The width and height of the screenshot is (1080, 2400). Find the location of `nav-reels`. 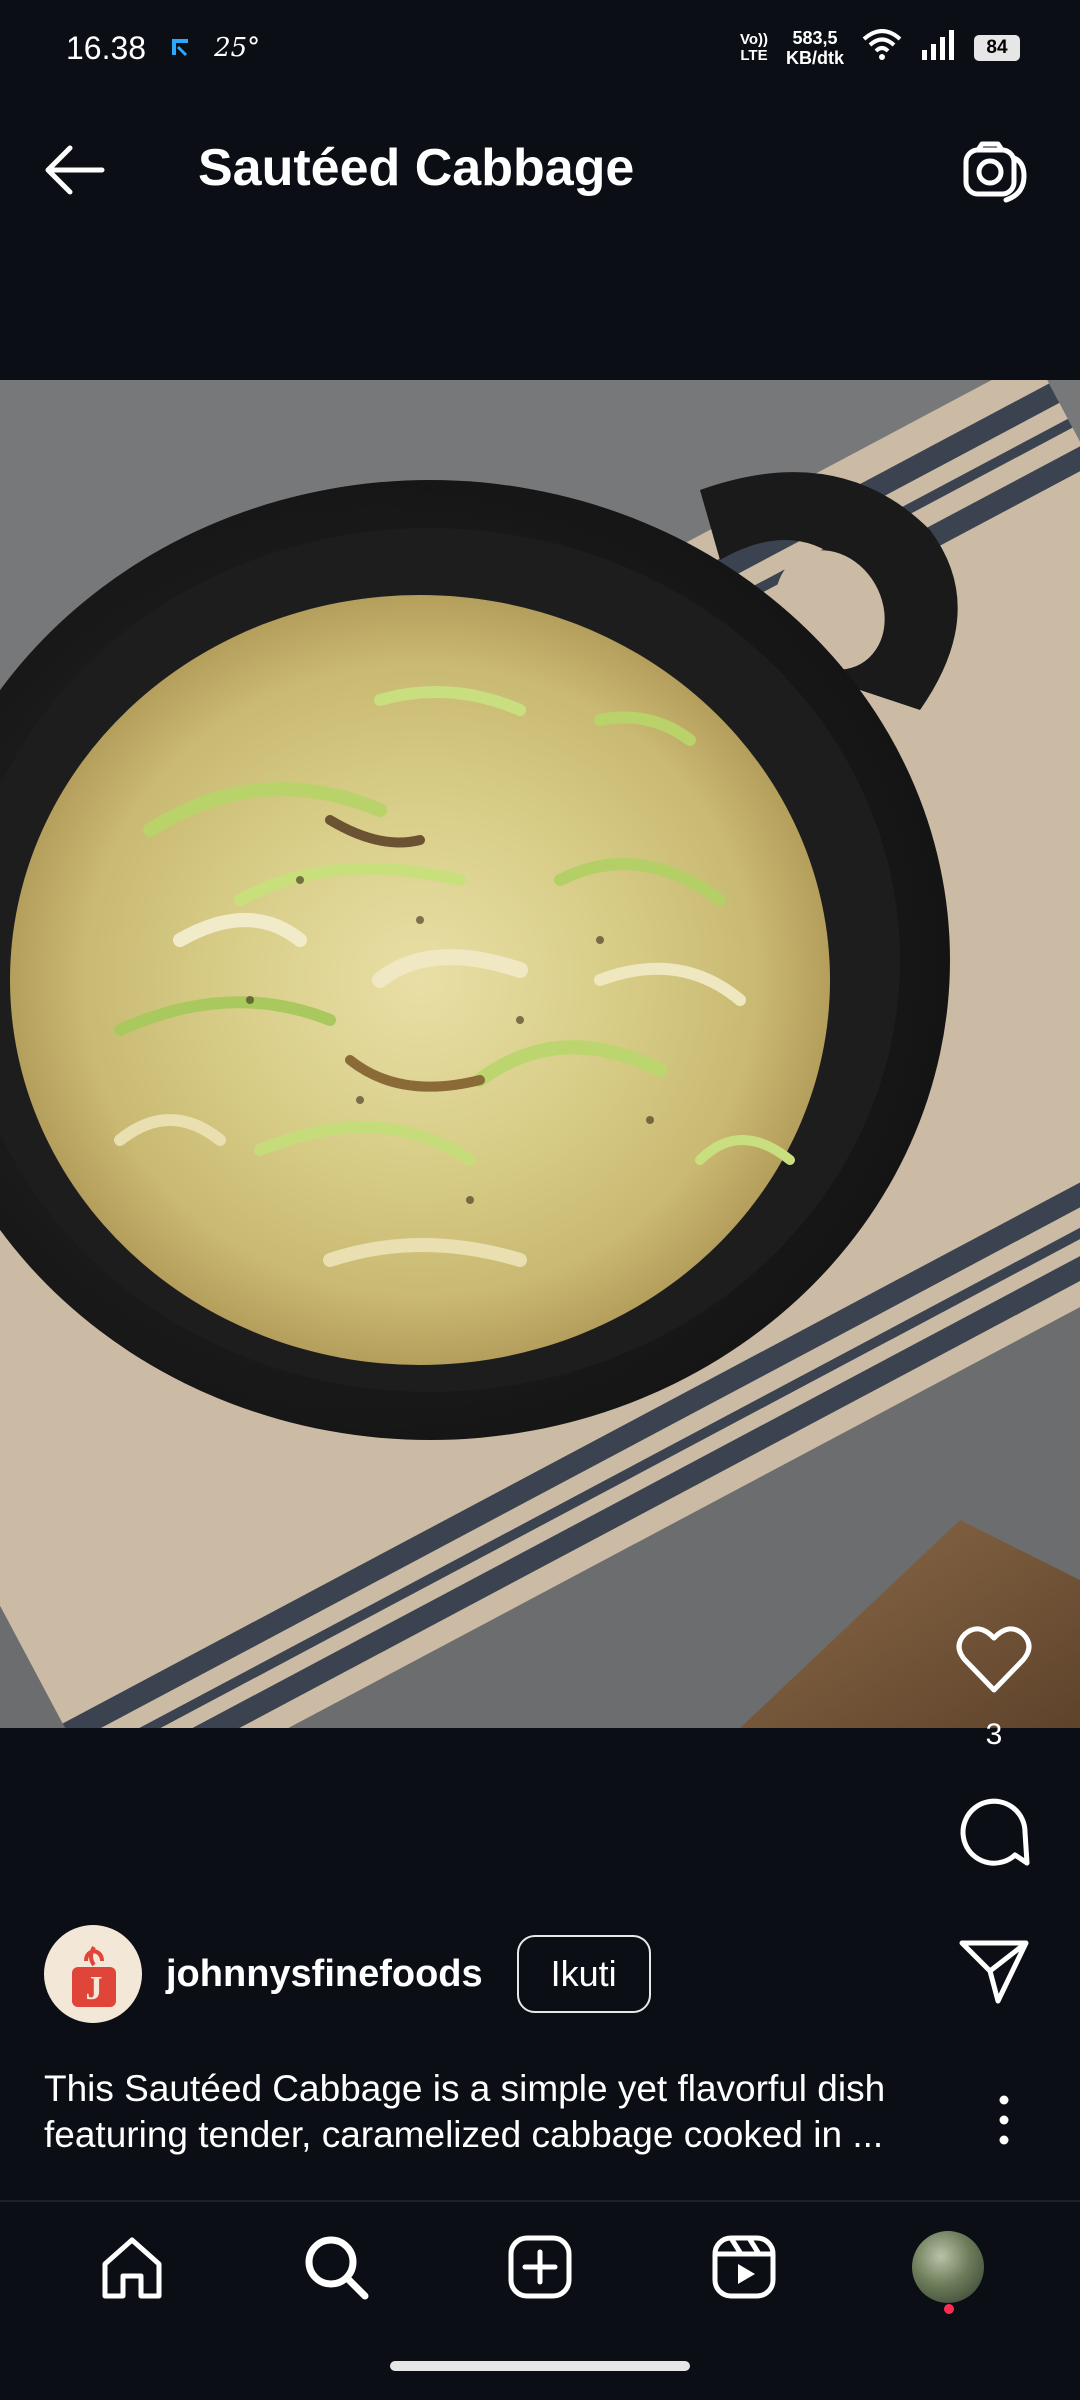

nav-reels is located at coordinates (744, 2267).